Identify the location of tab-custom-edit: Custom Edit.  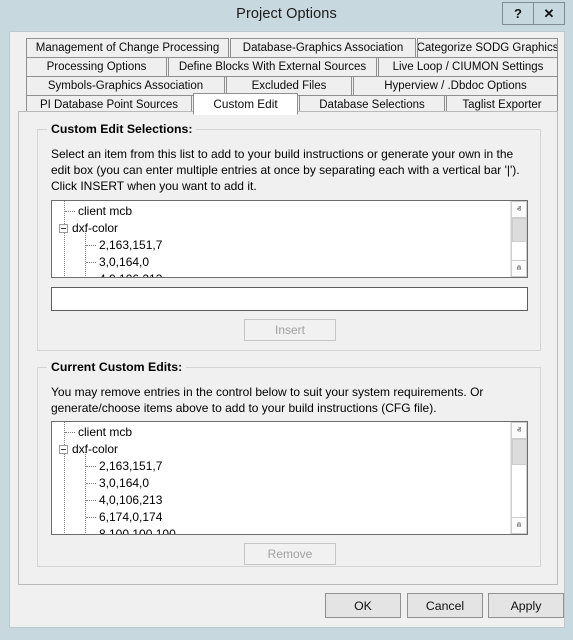
(245, 104).